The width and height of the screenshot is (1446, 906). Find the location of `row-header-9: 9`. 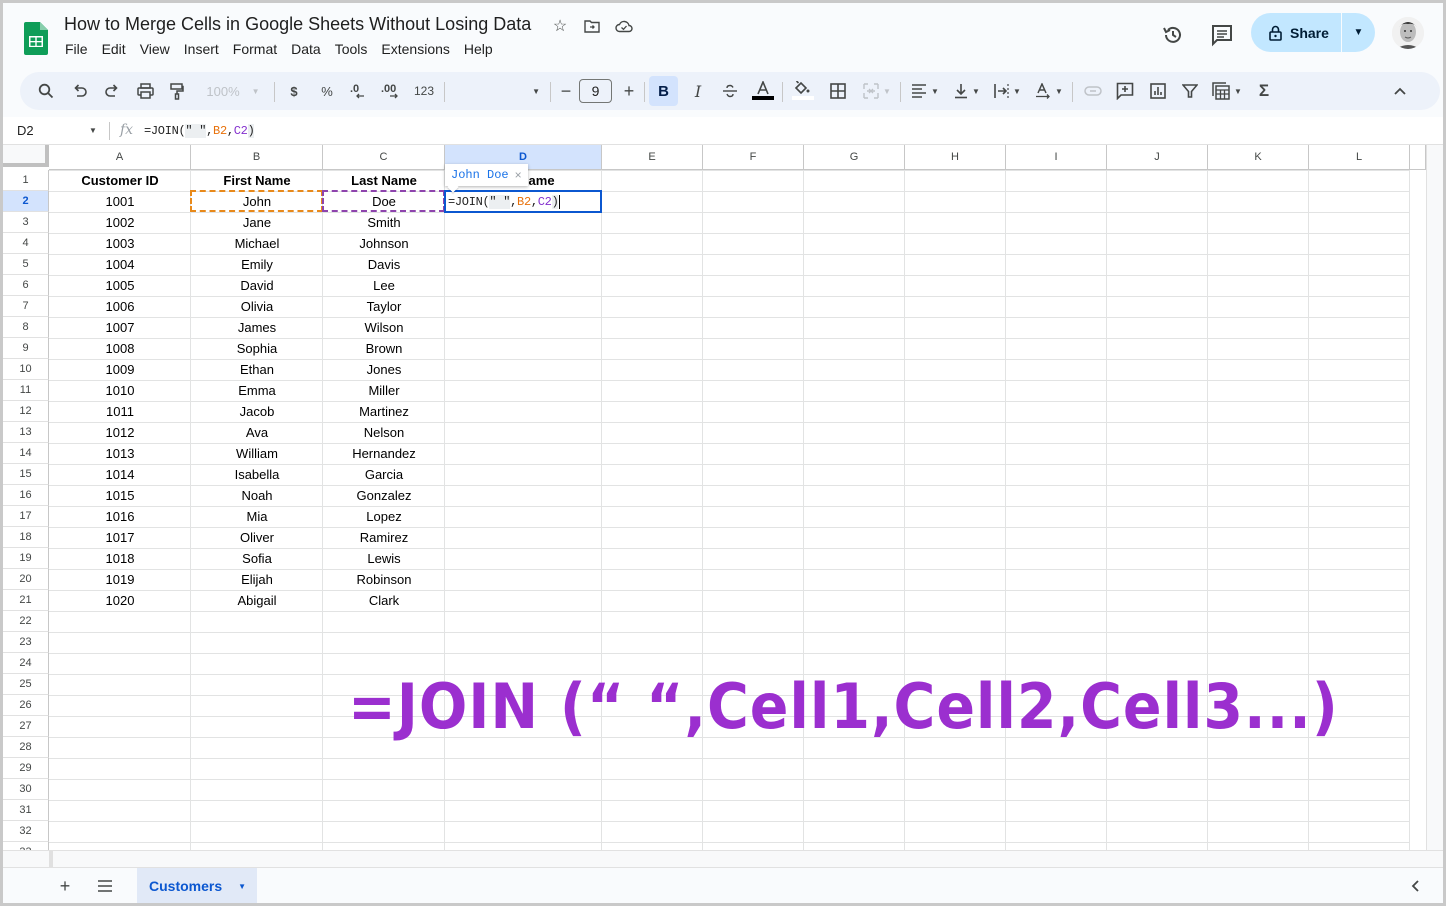

row-header-9: 9 is located at coordinates (26, 348).